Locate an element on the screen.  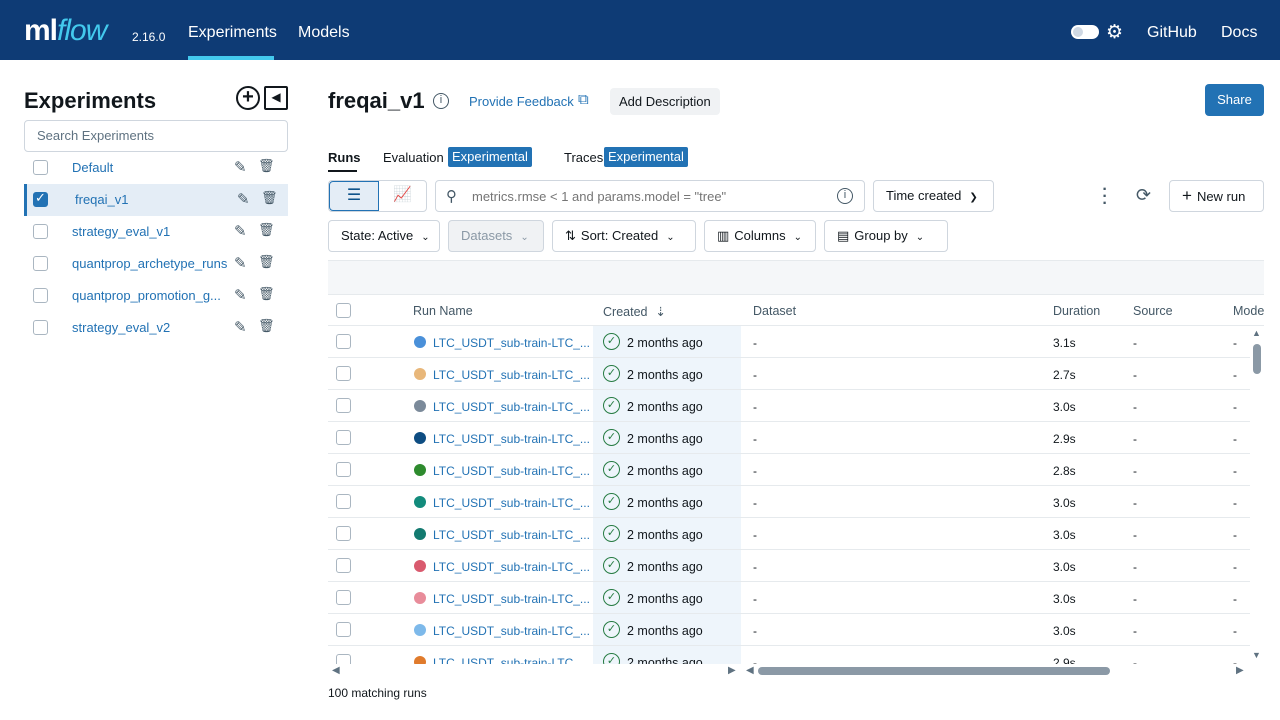
nav-github: GitHub is located at coordinates (1172, 33).